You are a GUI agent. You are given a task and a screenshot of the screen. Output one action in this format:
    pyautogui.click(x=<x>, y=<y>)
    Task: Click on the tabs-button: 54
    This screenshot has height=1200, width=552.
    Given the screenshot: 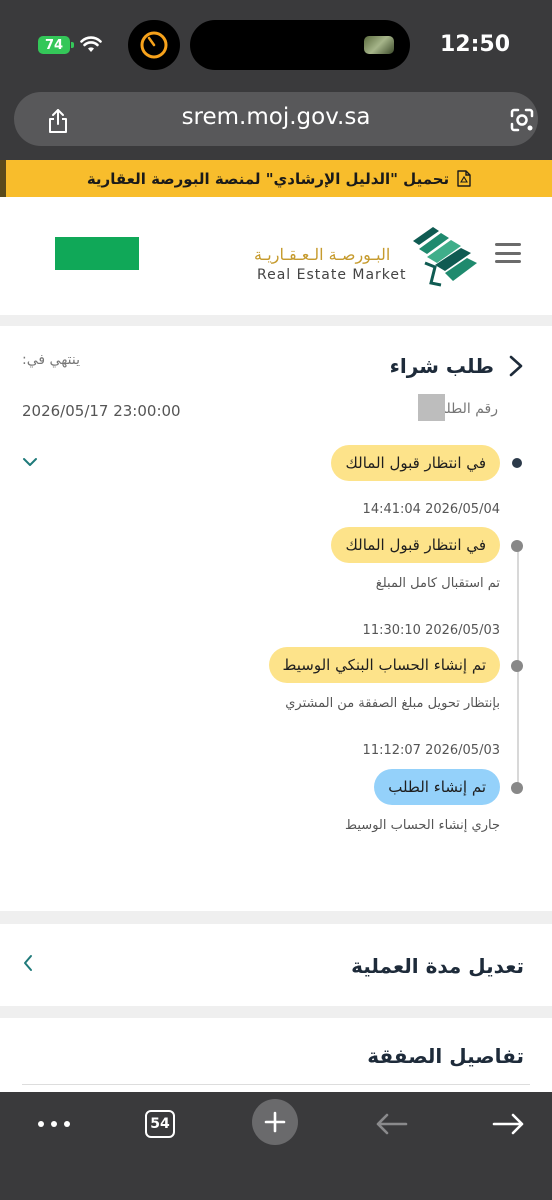 What is the action you would take?
    pyautogui.click(x=160, y=1124)
    